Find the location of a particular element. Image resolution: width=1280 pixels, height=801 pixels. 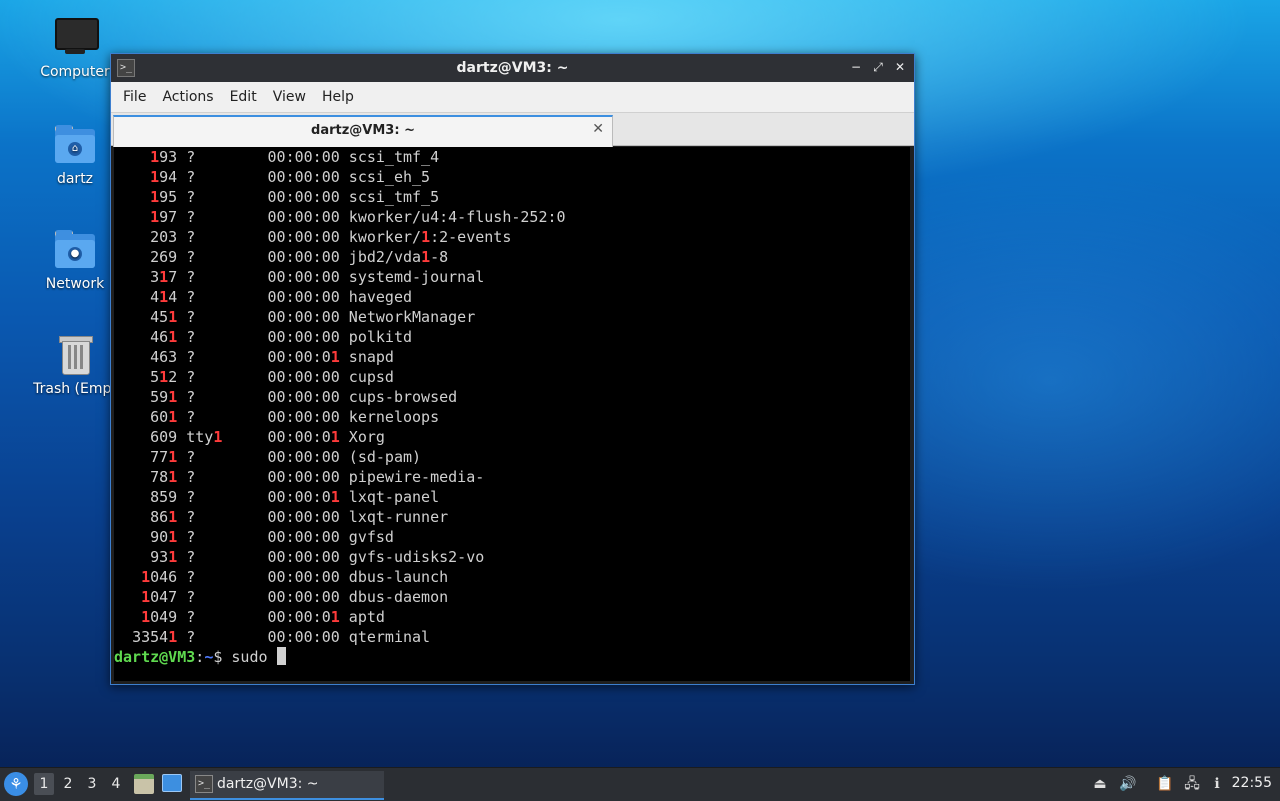

terminal-line: 194 ? 00:00:00 scsi_eh_5 is located at coordinates (290, 177).